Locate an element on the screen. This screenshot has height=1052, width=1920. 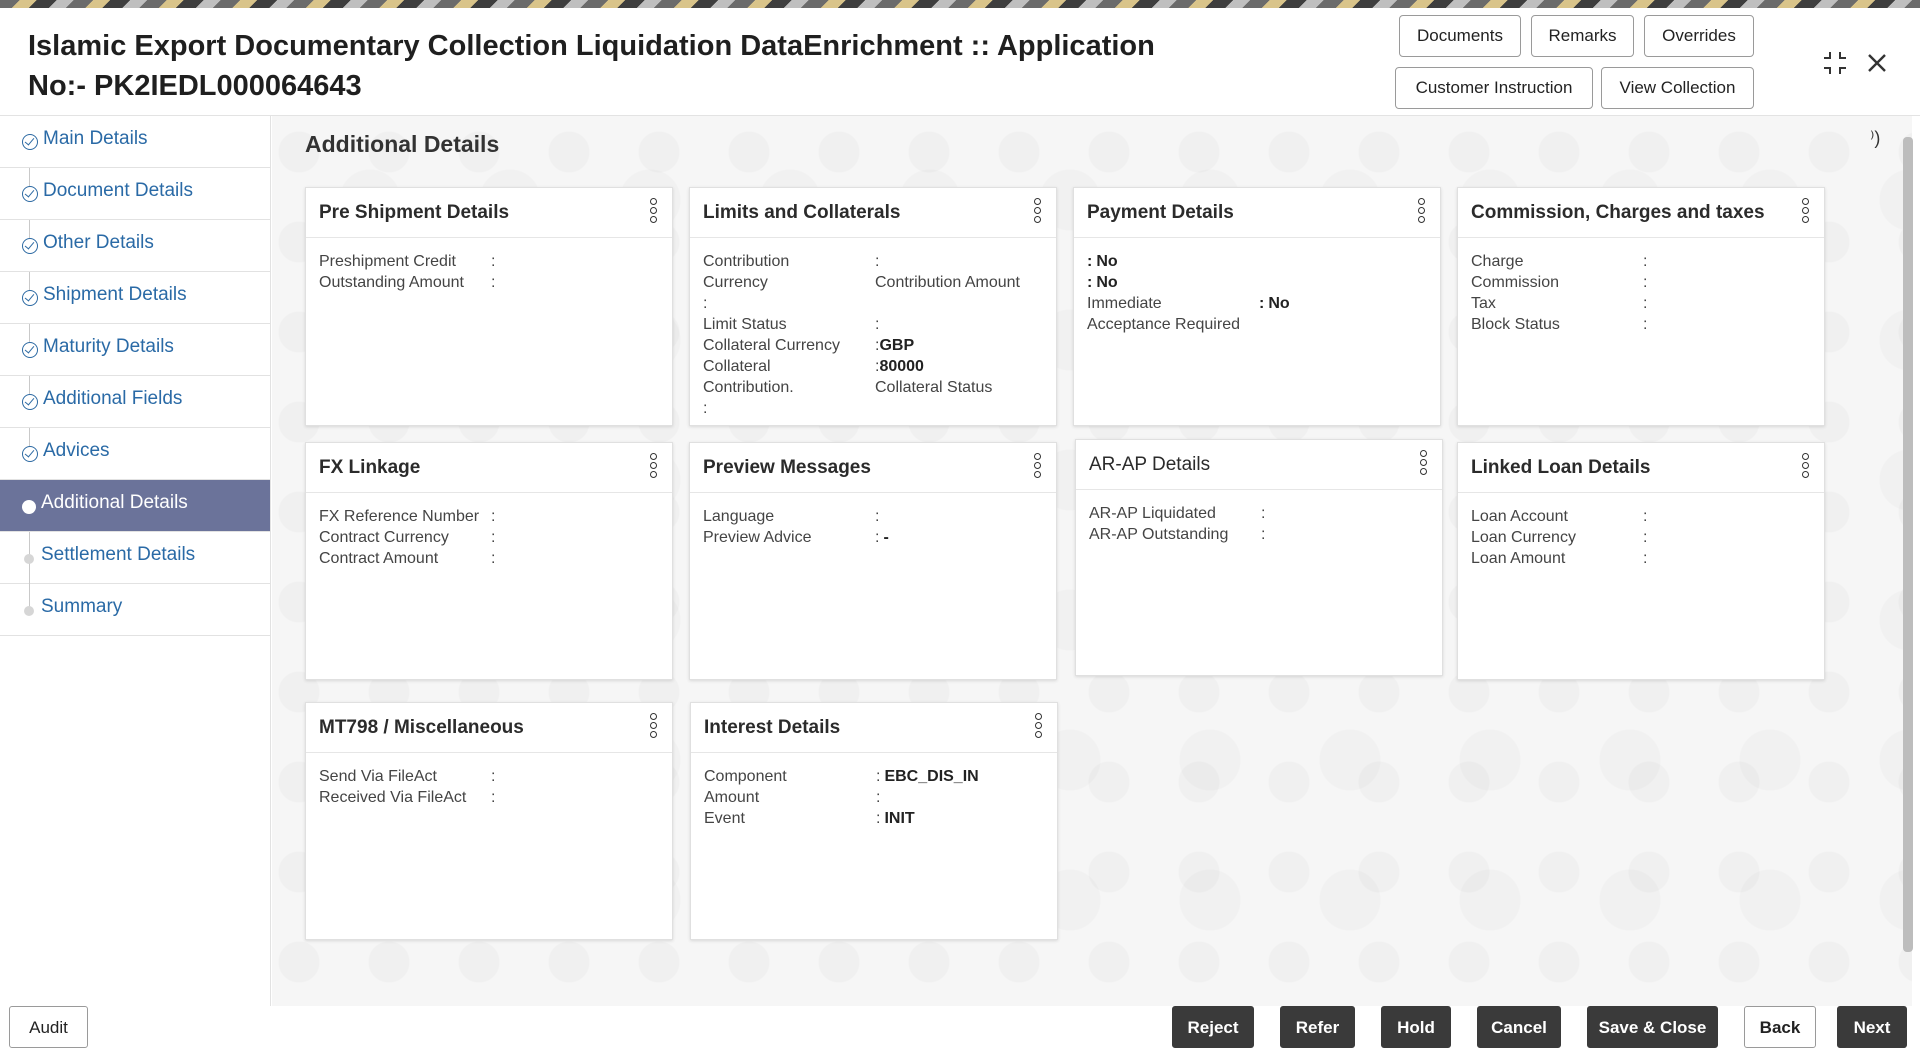
field-label: Immediate is located at coordinates (1124, 303).